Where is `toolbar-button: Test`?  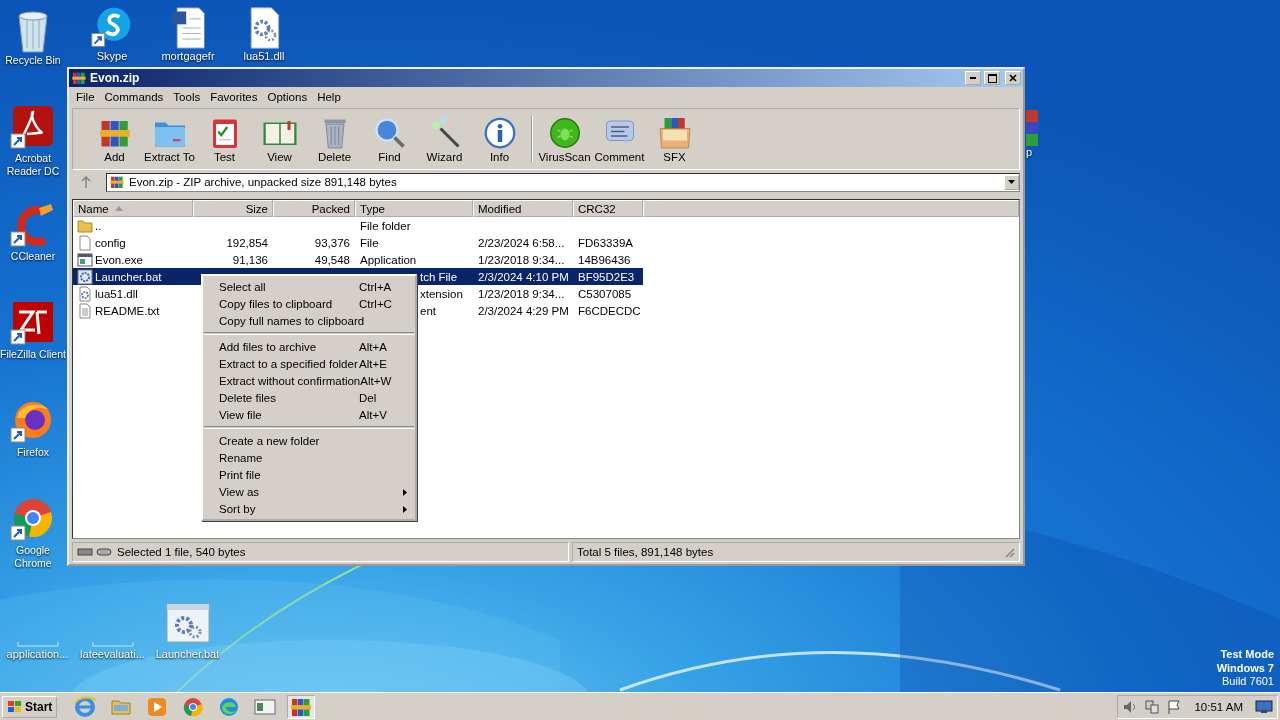 toolbar-button: Test is located at coordinates (224, 139).